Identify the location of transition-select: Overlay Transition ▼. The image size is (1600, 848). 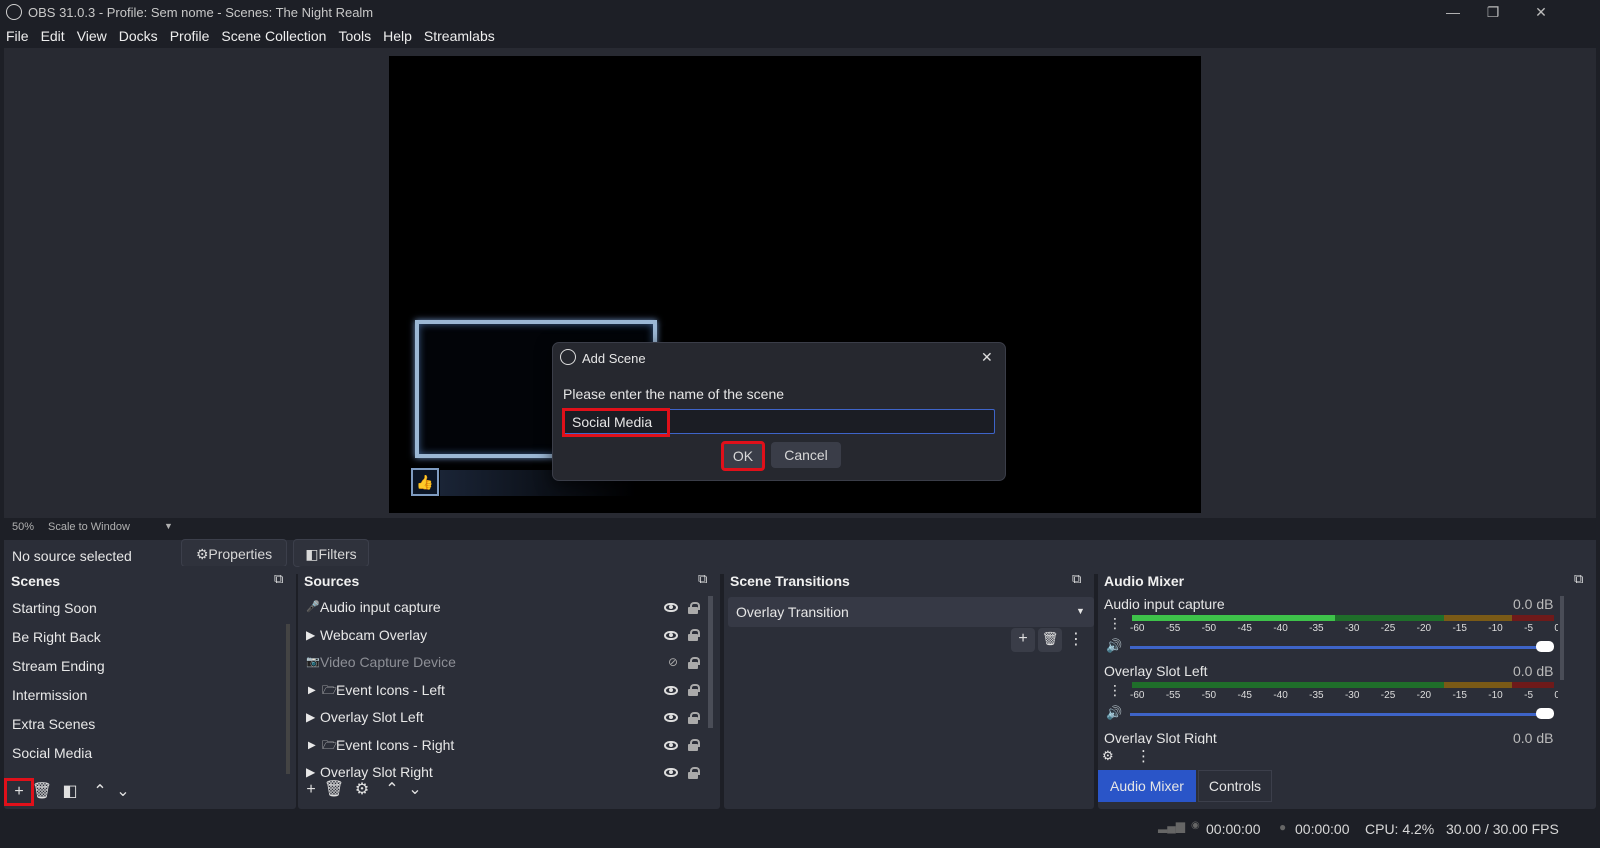
(911, 612).